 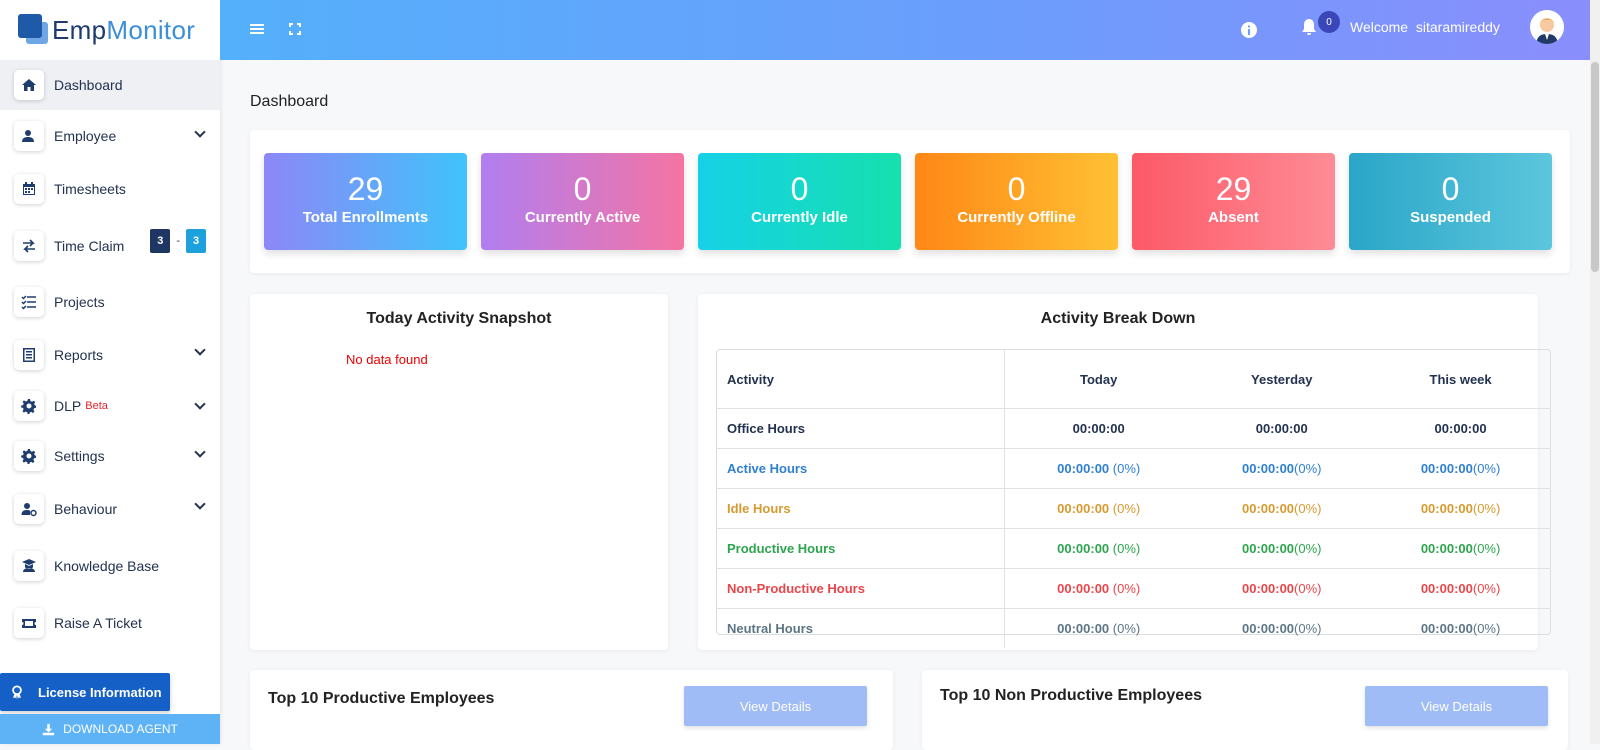 What do you see at coordinates (110, 456) in the screenshot?
I see `sidebar-item-settings: Settings` at bounding box center [110, 456].